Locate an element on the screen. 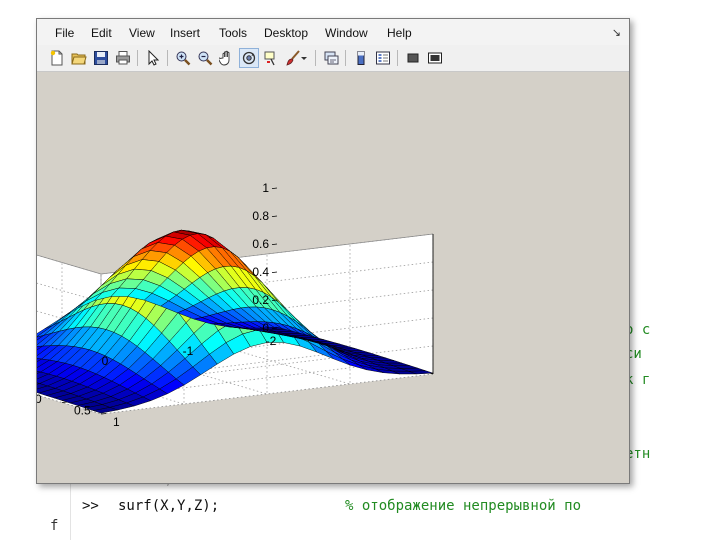  menu-insert: Insert is located at coordinates (185, 33).